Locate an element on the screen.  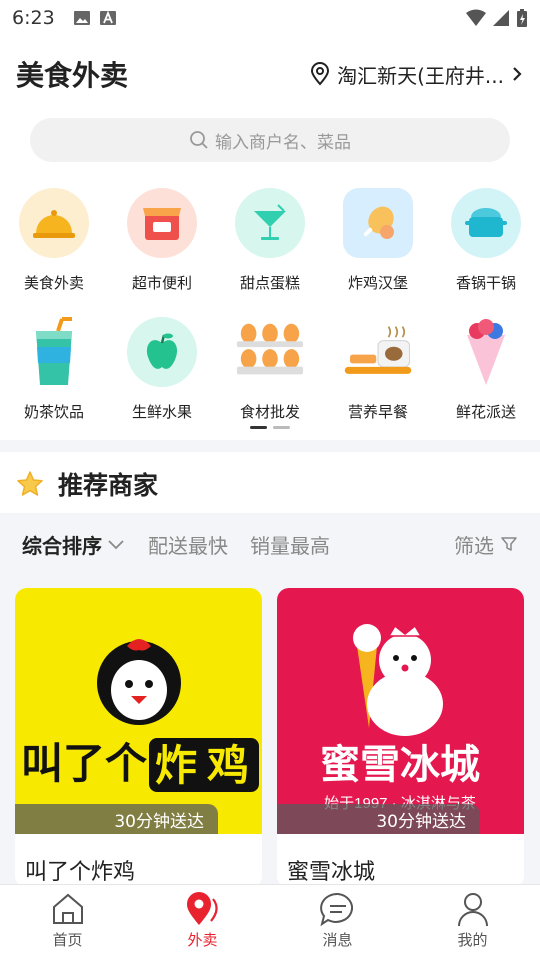
category-flowers: 鲜花派送 is located at coordinates (486, 369).